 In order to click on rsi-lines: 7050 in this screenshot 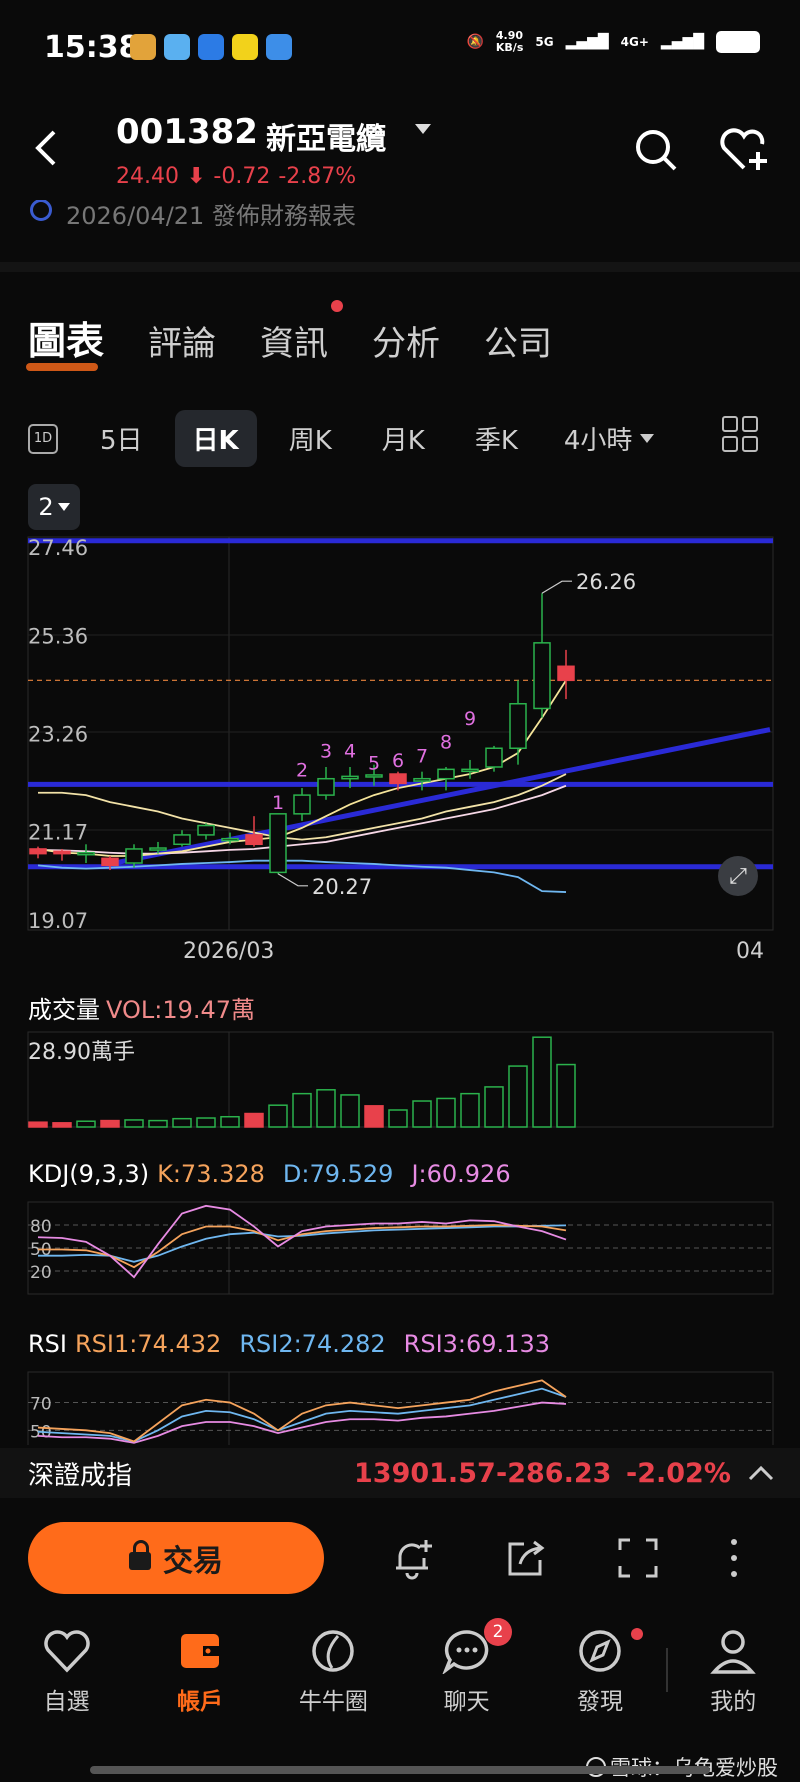, I will do `click(400, 1411)`.